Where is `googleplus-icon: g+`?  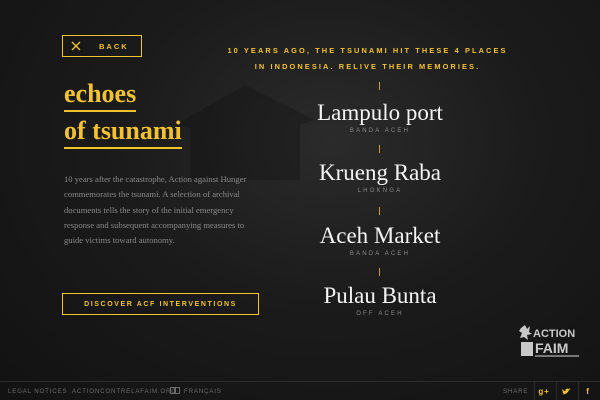 googleplus-icon: g+ is located at coordinates (544, 391).